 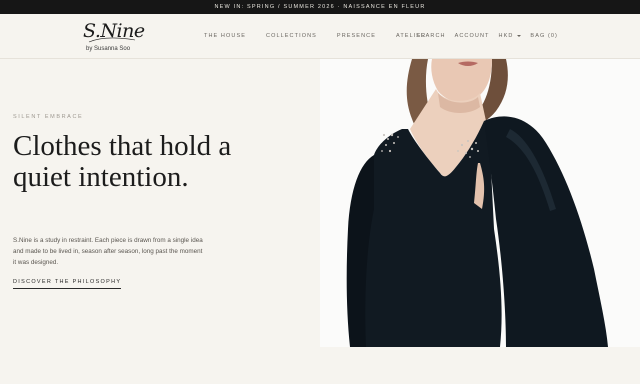 What do you see at coordinates (67, 284) in the screenshot?
I see `discover-philosophy-link: DISCOVER THE PHILOSOPHY` at bounding box center [67, 284].